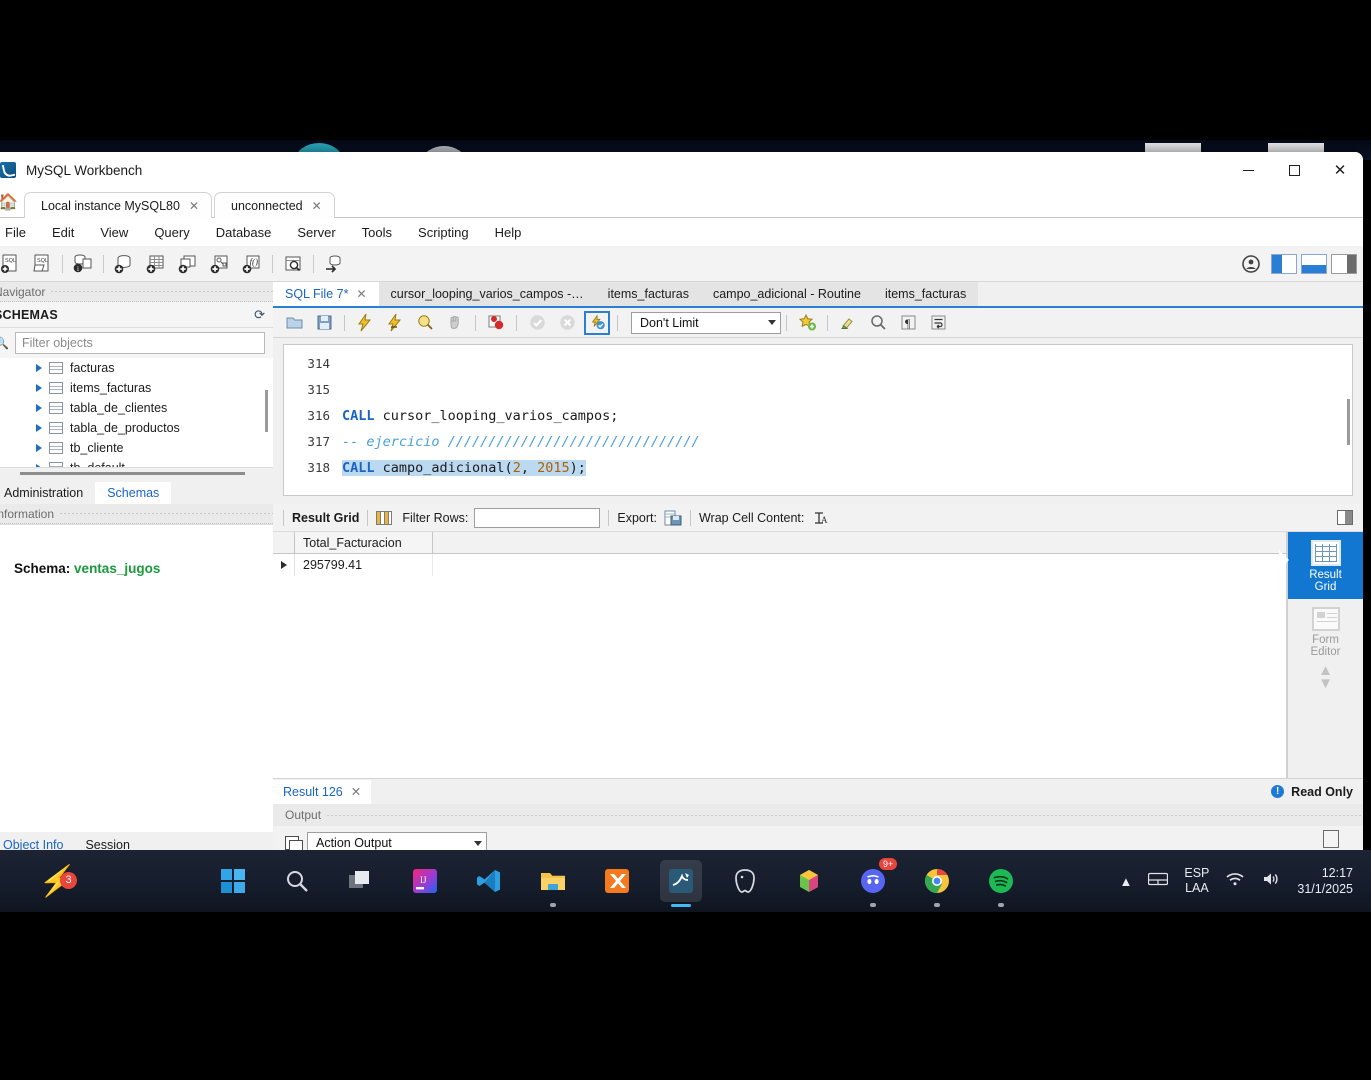  I want to click on menu-help: Help, so click(508, 232).